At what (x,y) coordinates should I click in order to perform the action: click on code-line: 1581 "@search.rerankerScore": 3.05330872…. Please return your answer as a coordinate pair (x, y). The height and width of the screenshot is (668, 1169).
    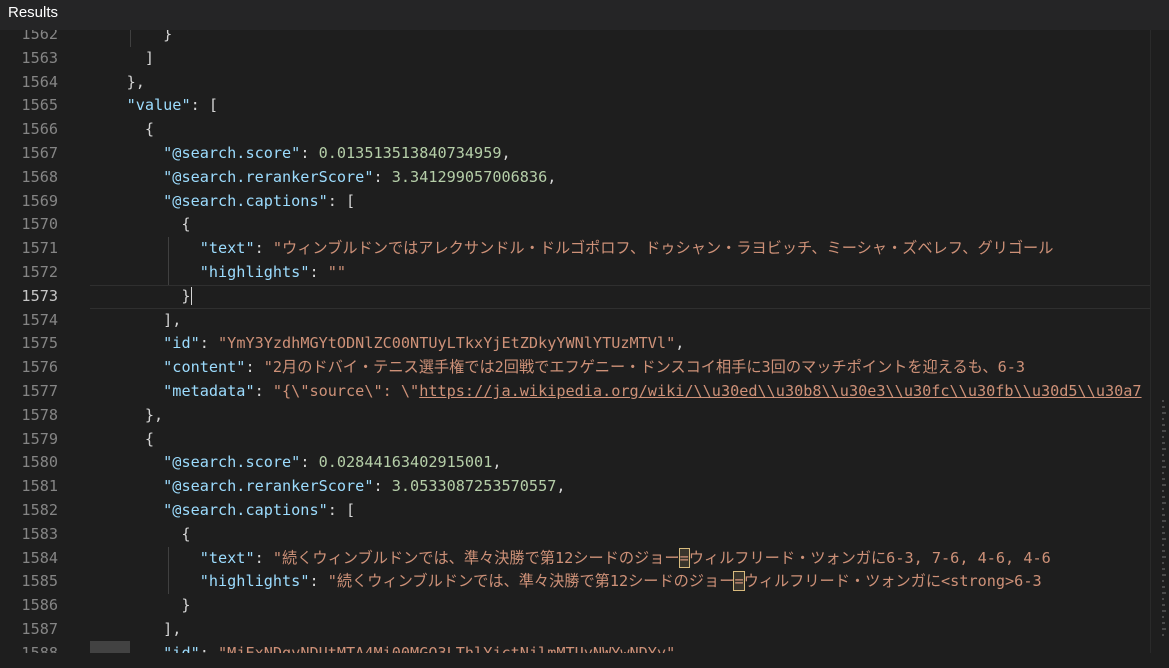
    Looking at the image, I should click on (575, 487).